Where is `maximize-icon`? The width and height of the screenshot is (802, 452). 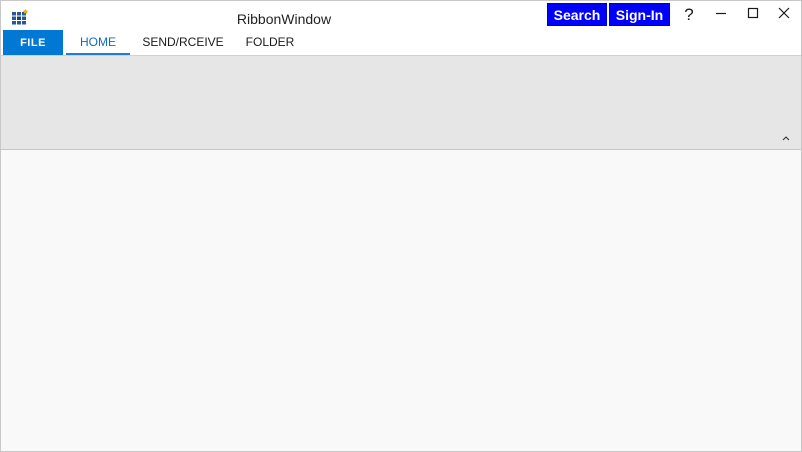 maximize-icon is located at coordinates (753, 15).